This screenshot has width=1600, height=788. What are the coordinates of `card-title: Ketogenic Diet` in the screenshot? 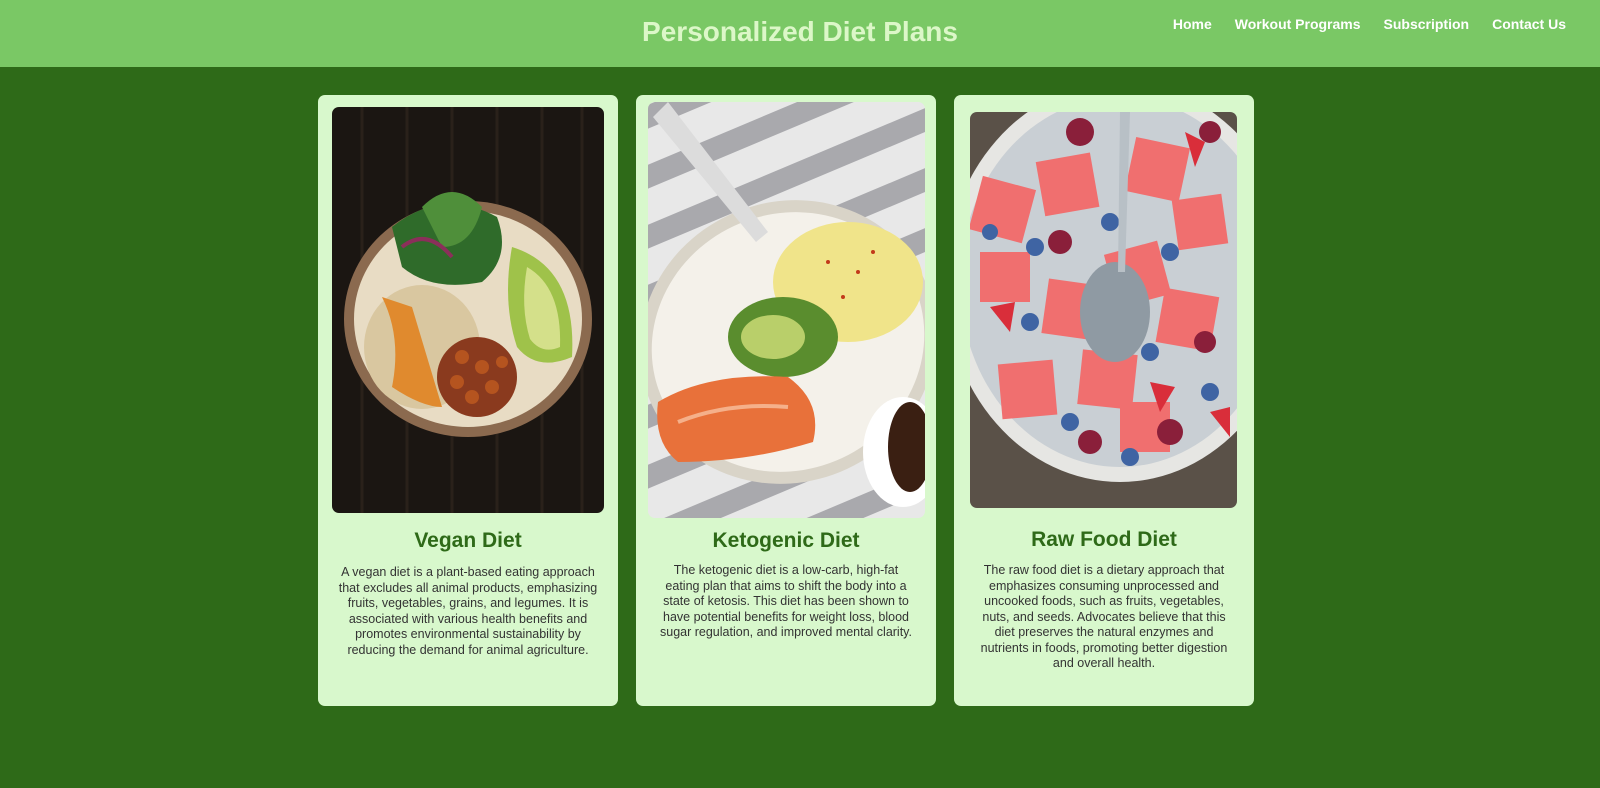 It's located at (786, 540).